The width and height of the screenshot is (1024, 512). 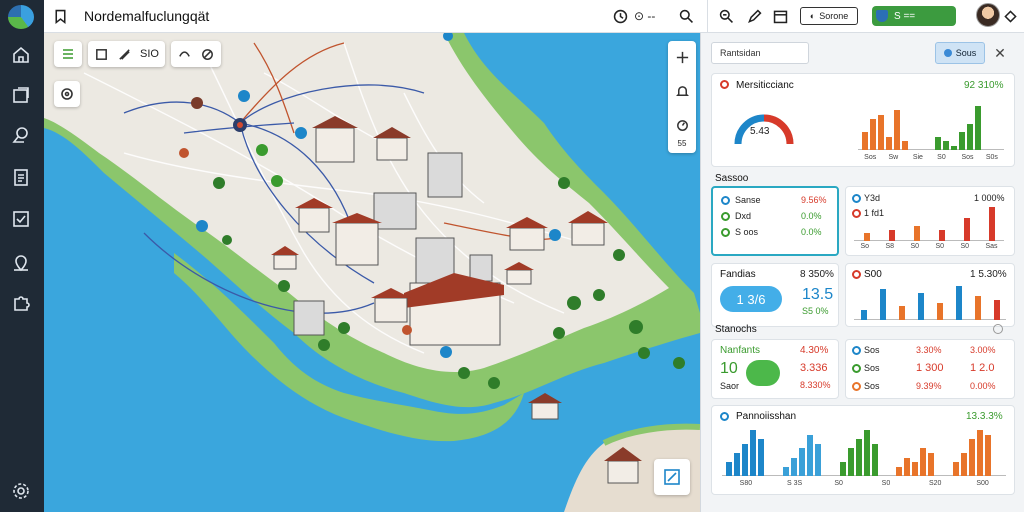 What do you see at coordinates (21, 135) in the screenshot?
I see `search-person-icon` at bounding box center [21, 135].